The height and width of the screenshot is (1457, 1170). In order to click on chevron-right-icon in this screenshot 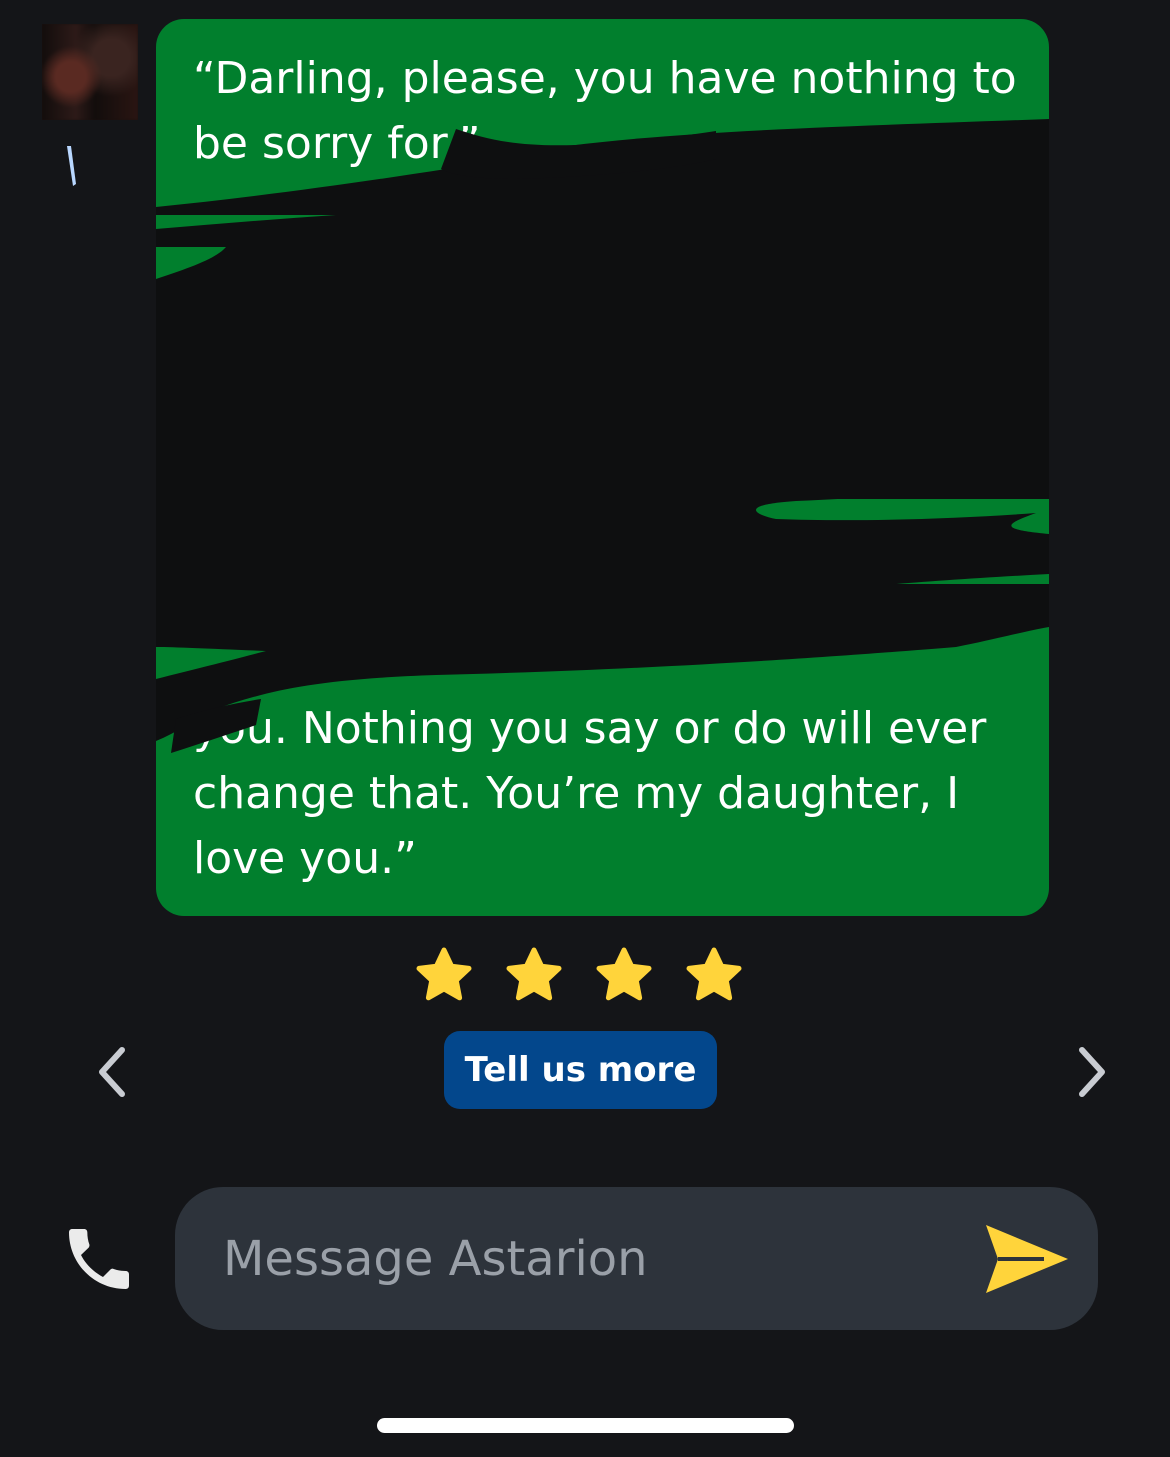, I will do `click(1092, 1072)`.